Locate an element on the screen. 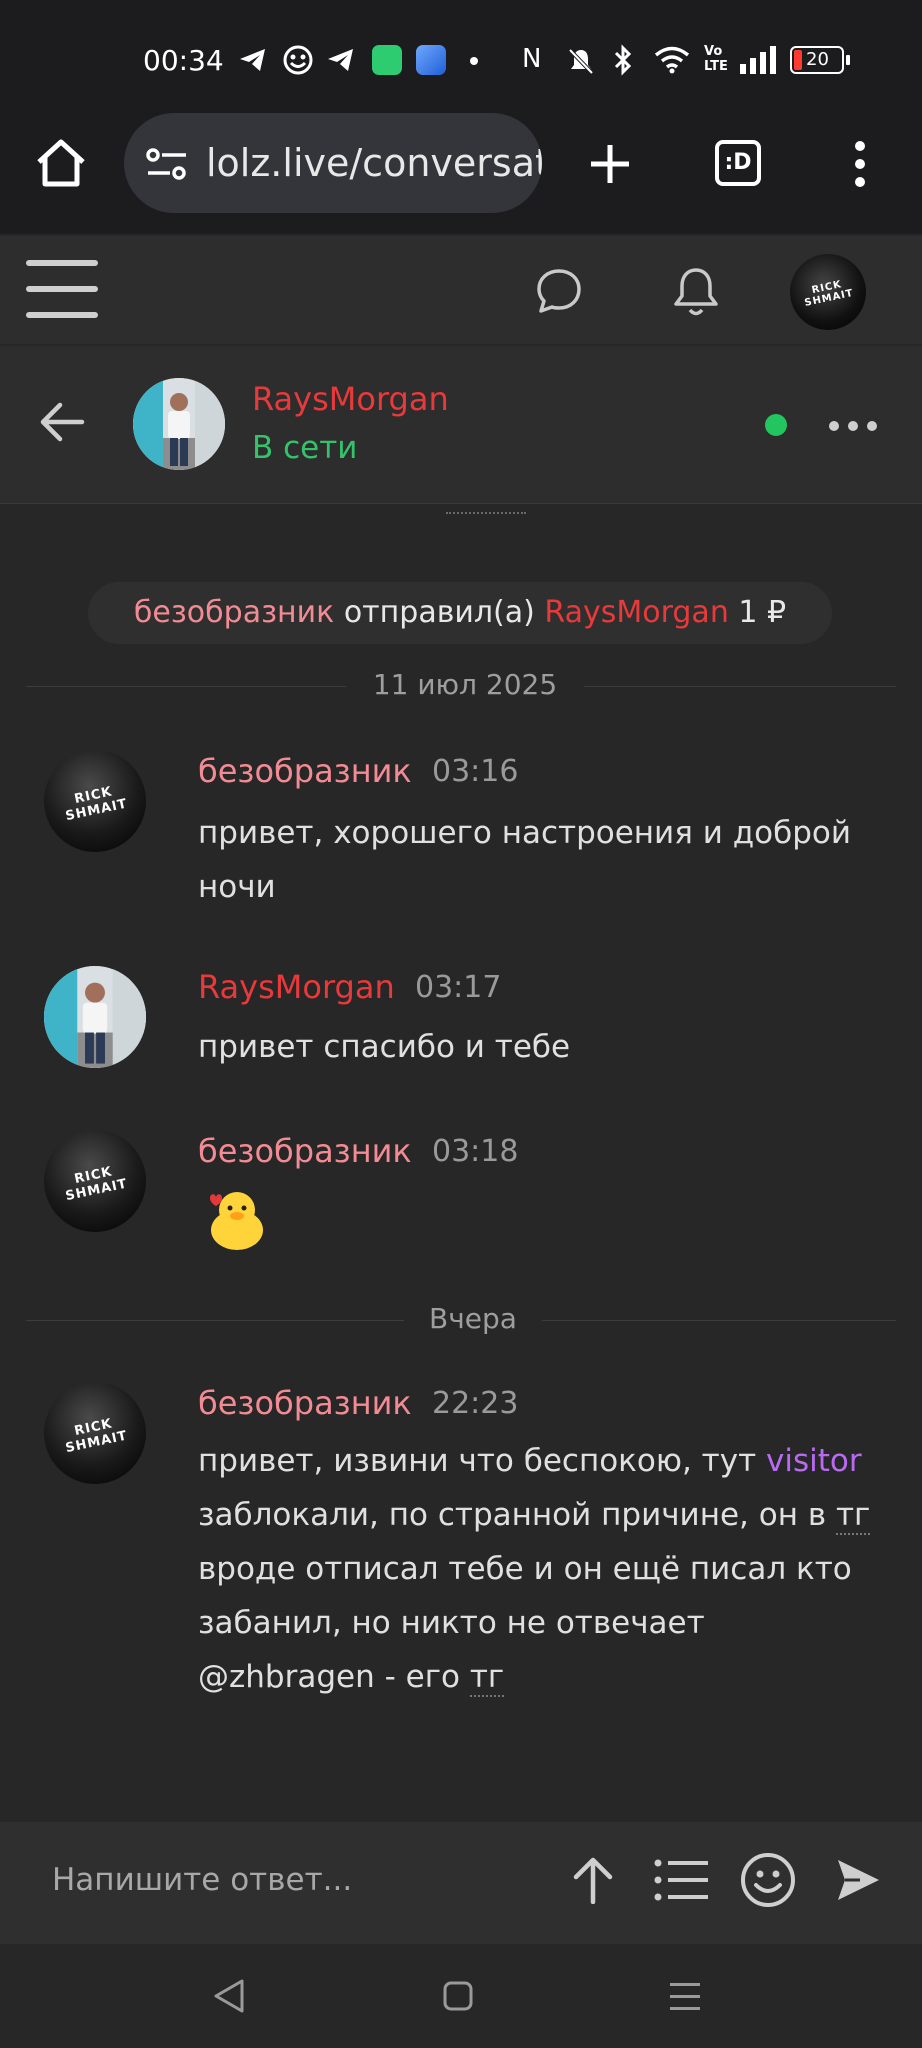 This screenshot has height=2048, width=922. blue-app-icon is located at coordinates (431, 60).